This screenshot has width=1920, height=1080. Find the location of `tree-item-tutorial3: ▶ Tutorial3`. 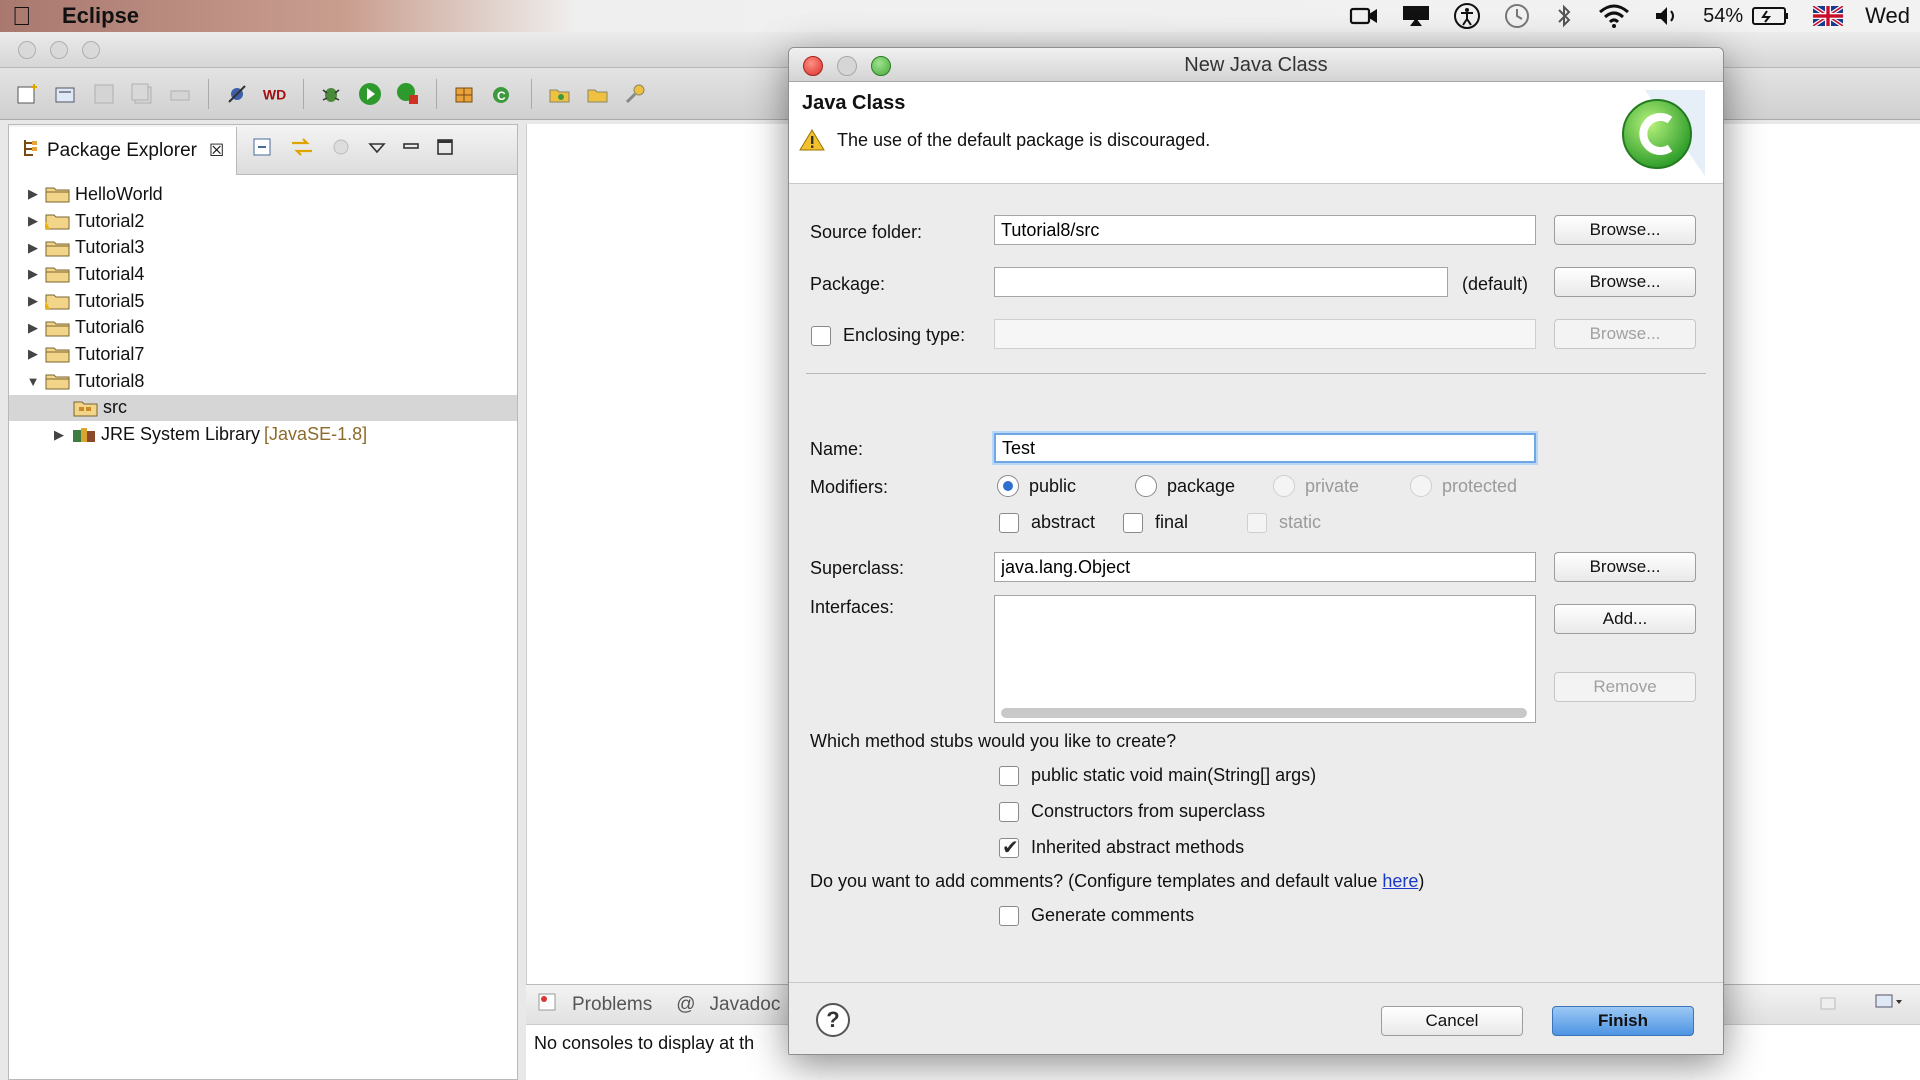

tree-item-tutorial3: ▶ Tutorial3 is located at coordinates (263, 247).